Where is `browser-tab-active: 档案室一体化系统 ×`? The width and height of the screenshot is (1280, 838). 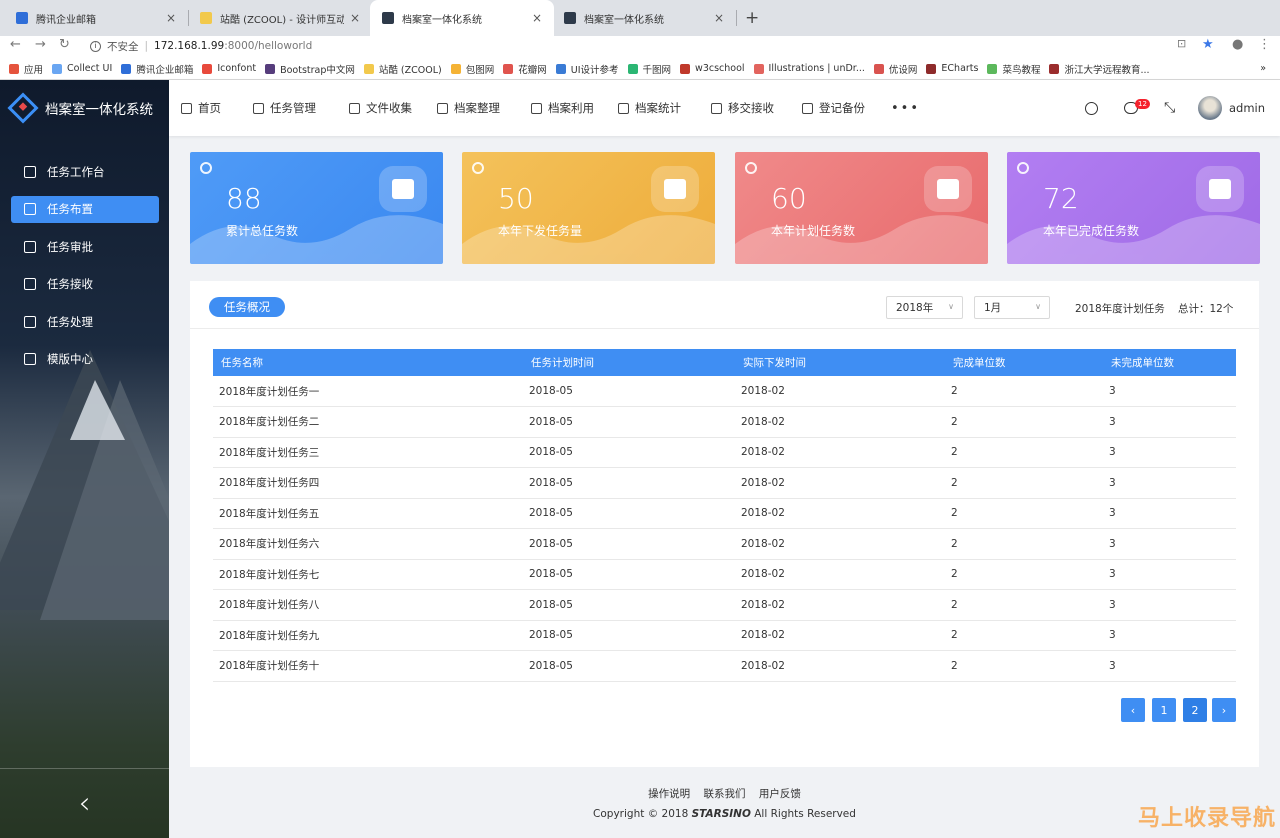
browser-tab-active: 档案室一体化系统 × is located at coordinates (462, 18).